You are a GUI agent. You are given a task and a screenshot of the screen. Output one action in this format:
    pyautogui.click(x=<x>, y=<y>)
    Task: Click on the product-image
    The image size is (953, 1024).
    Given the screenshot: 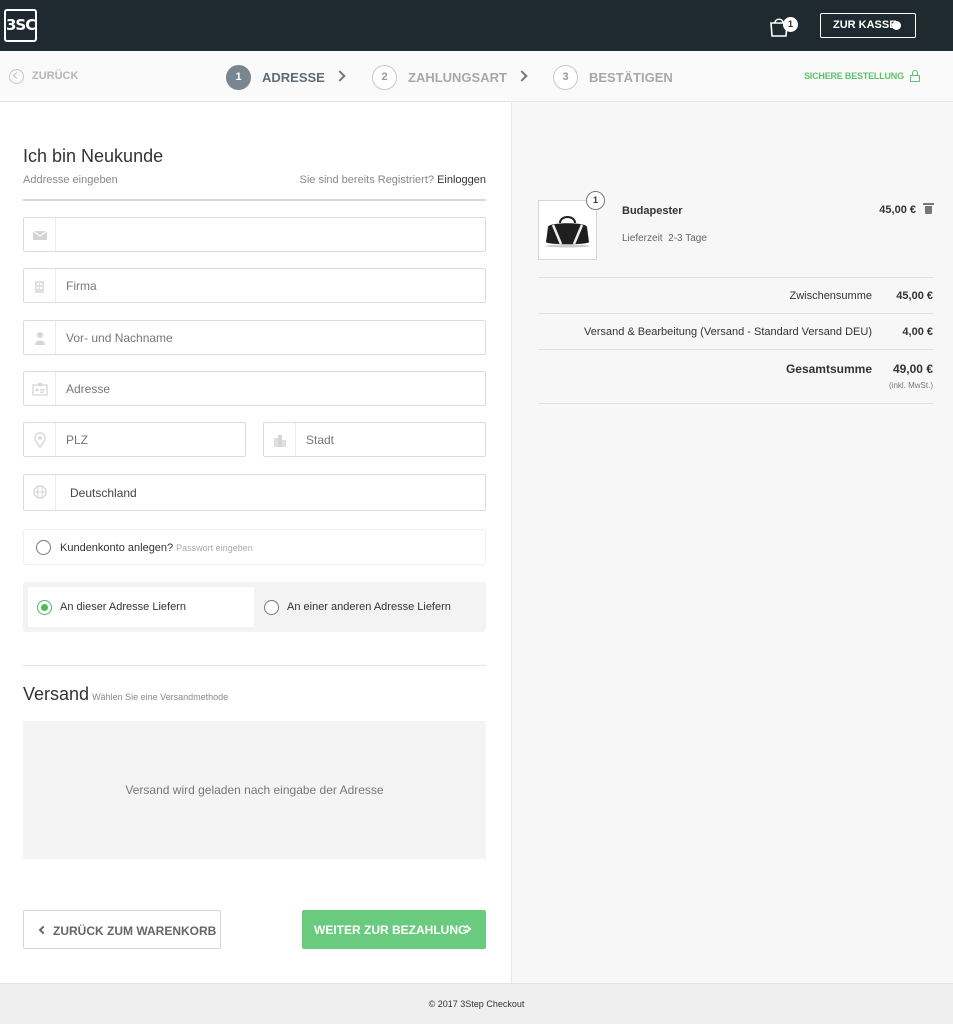 What is the action you would take?
    pyautogui.click(x=567, y=230)
    